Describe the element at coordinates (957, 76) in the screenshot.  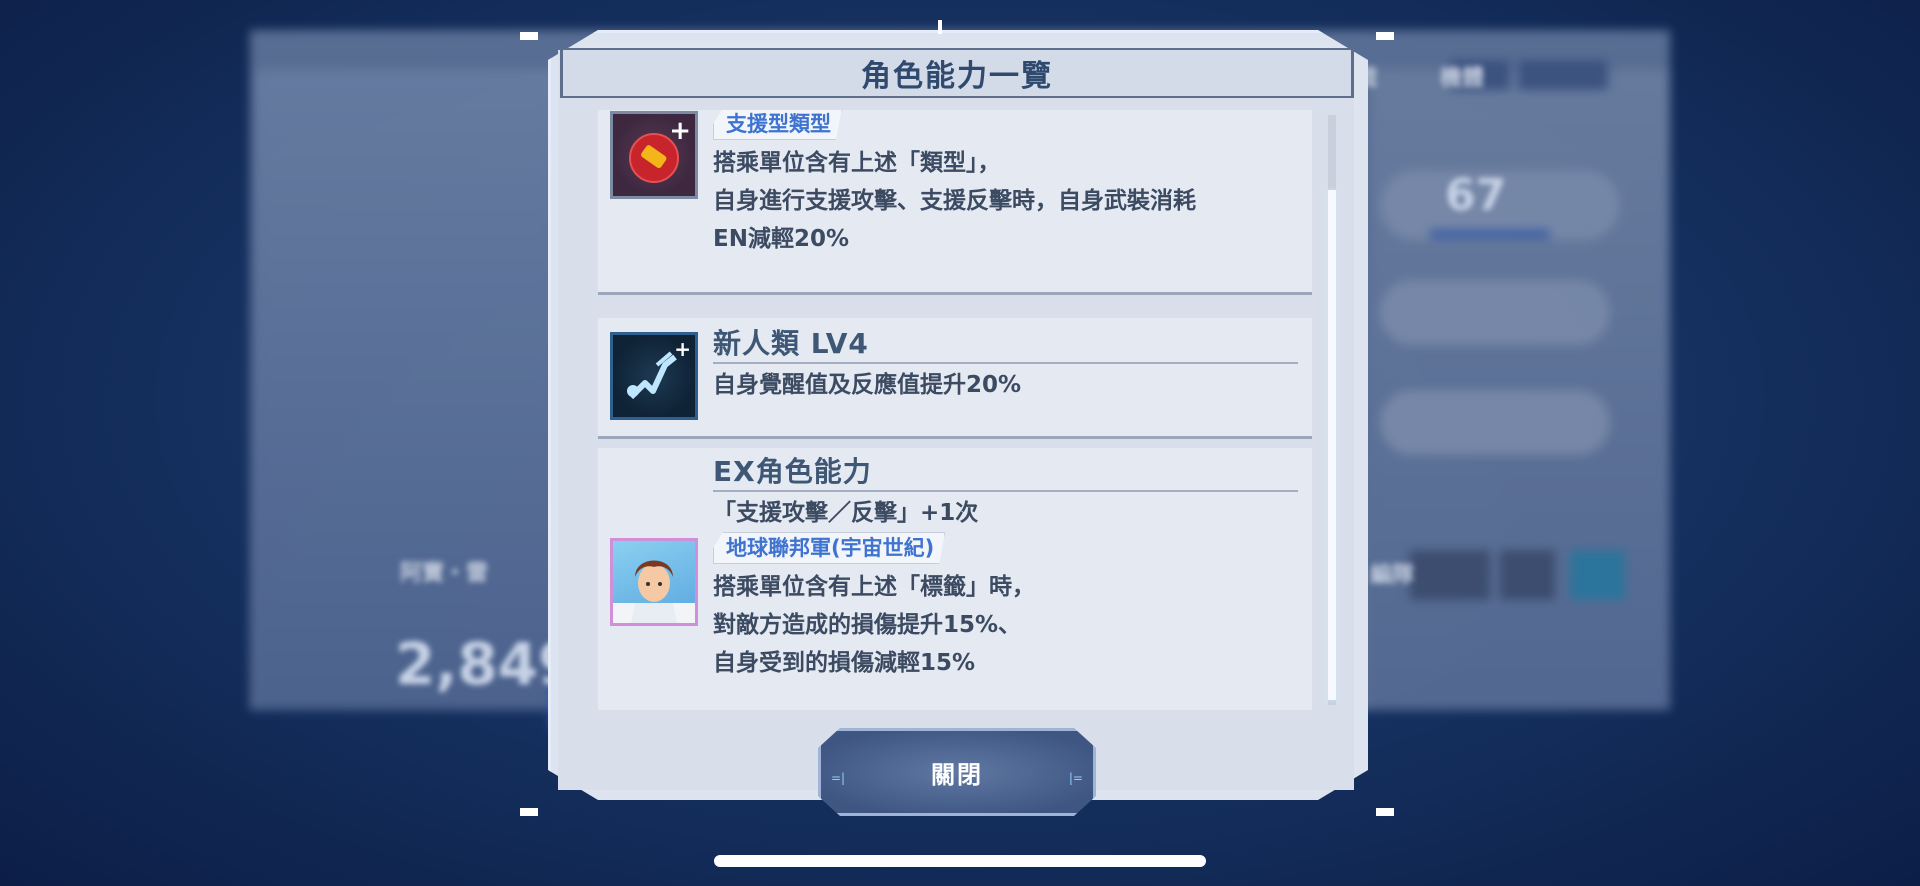
I see `dialog-title: 角色能力一覽` at that location.